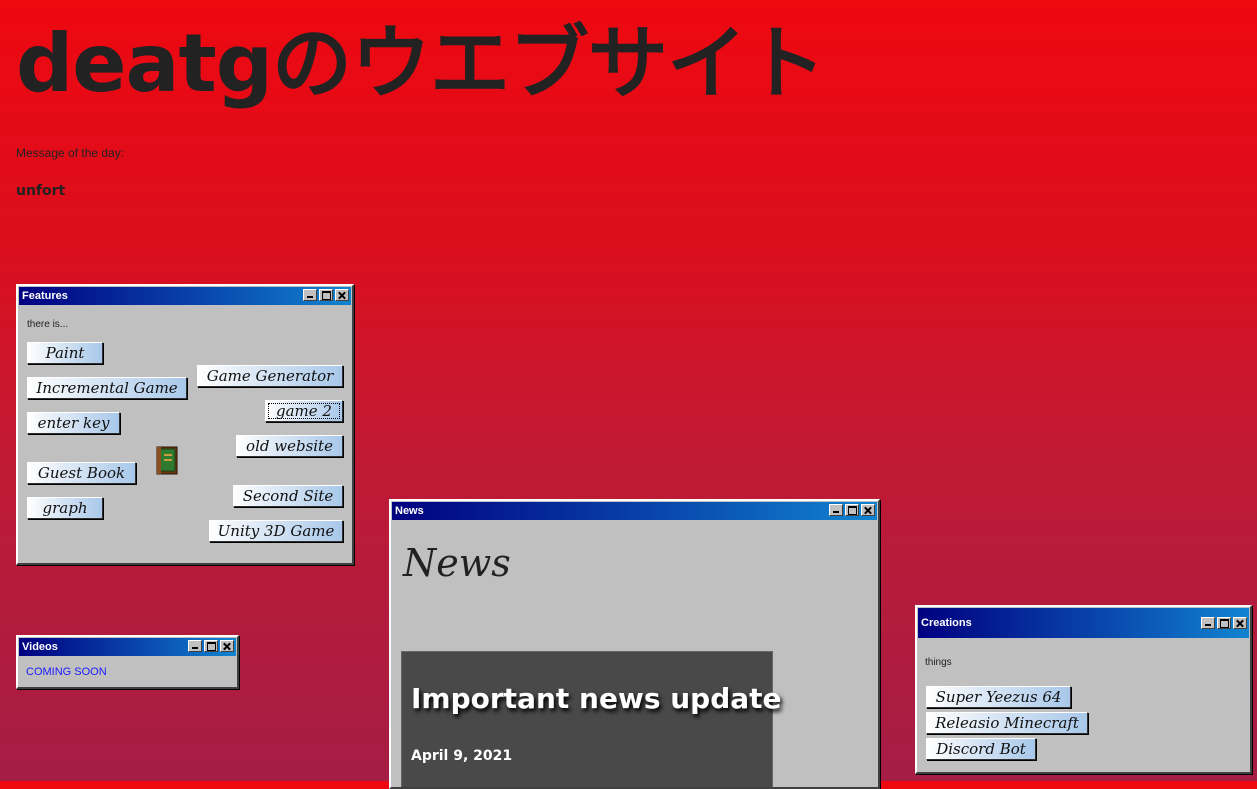 The image size is (1257, 789). I want to click on videos-window: Videos COMING SOON, so click(127, 662).